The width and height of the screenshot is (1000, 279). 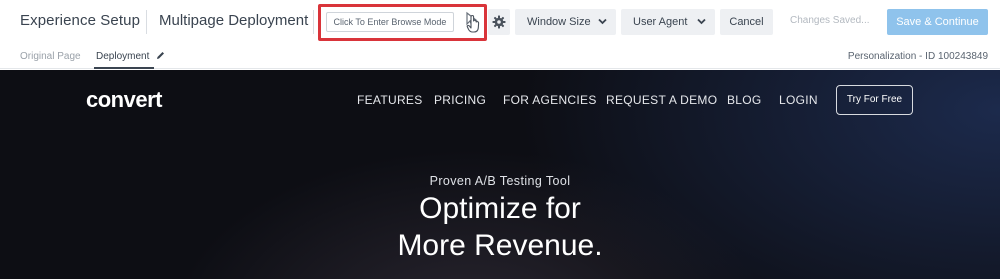 What do you see at coordinates (472, 23) in the screenshot?
I see `cursor-hand-icon` at bounding box center [472, 23].